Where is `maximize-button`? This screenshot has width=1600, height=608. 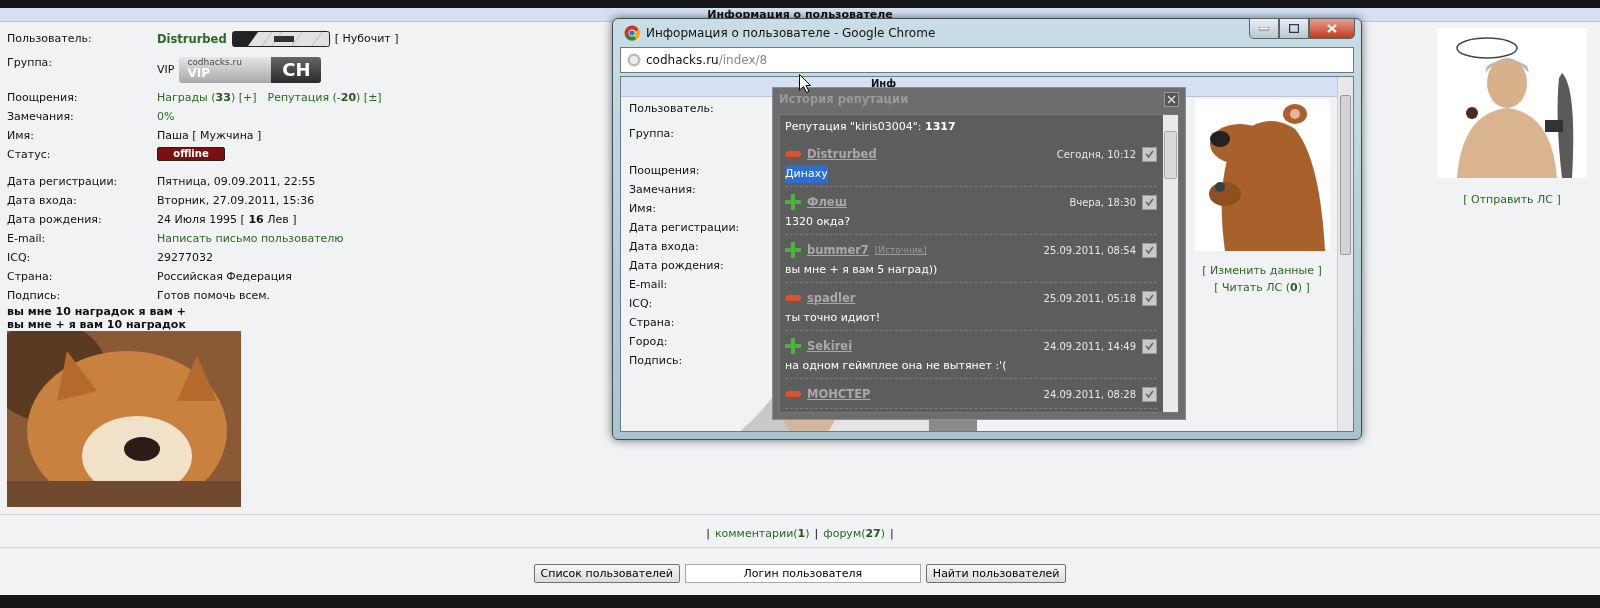
maximize-button is located at coordinates (1294, 28).